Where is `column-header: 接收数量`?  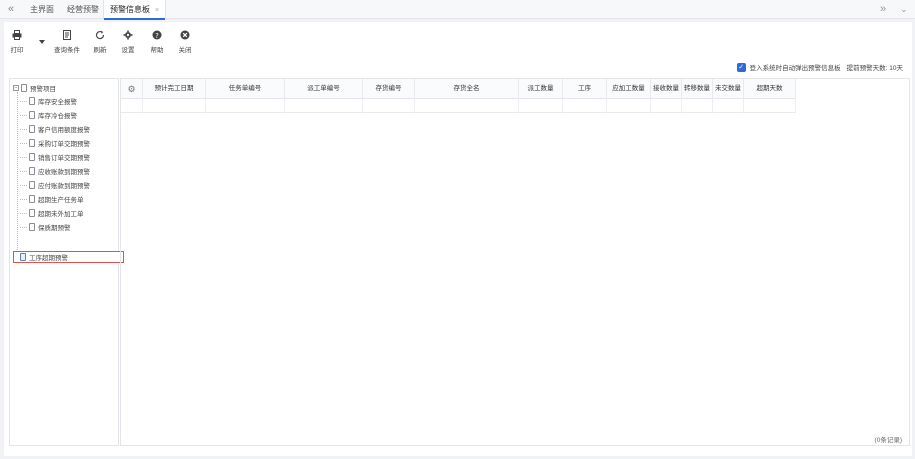 column-header: 接收数量 is located at coordinates (666, 89).